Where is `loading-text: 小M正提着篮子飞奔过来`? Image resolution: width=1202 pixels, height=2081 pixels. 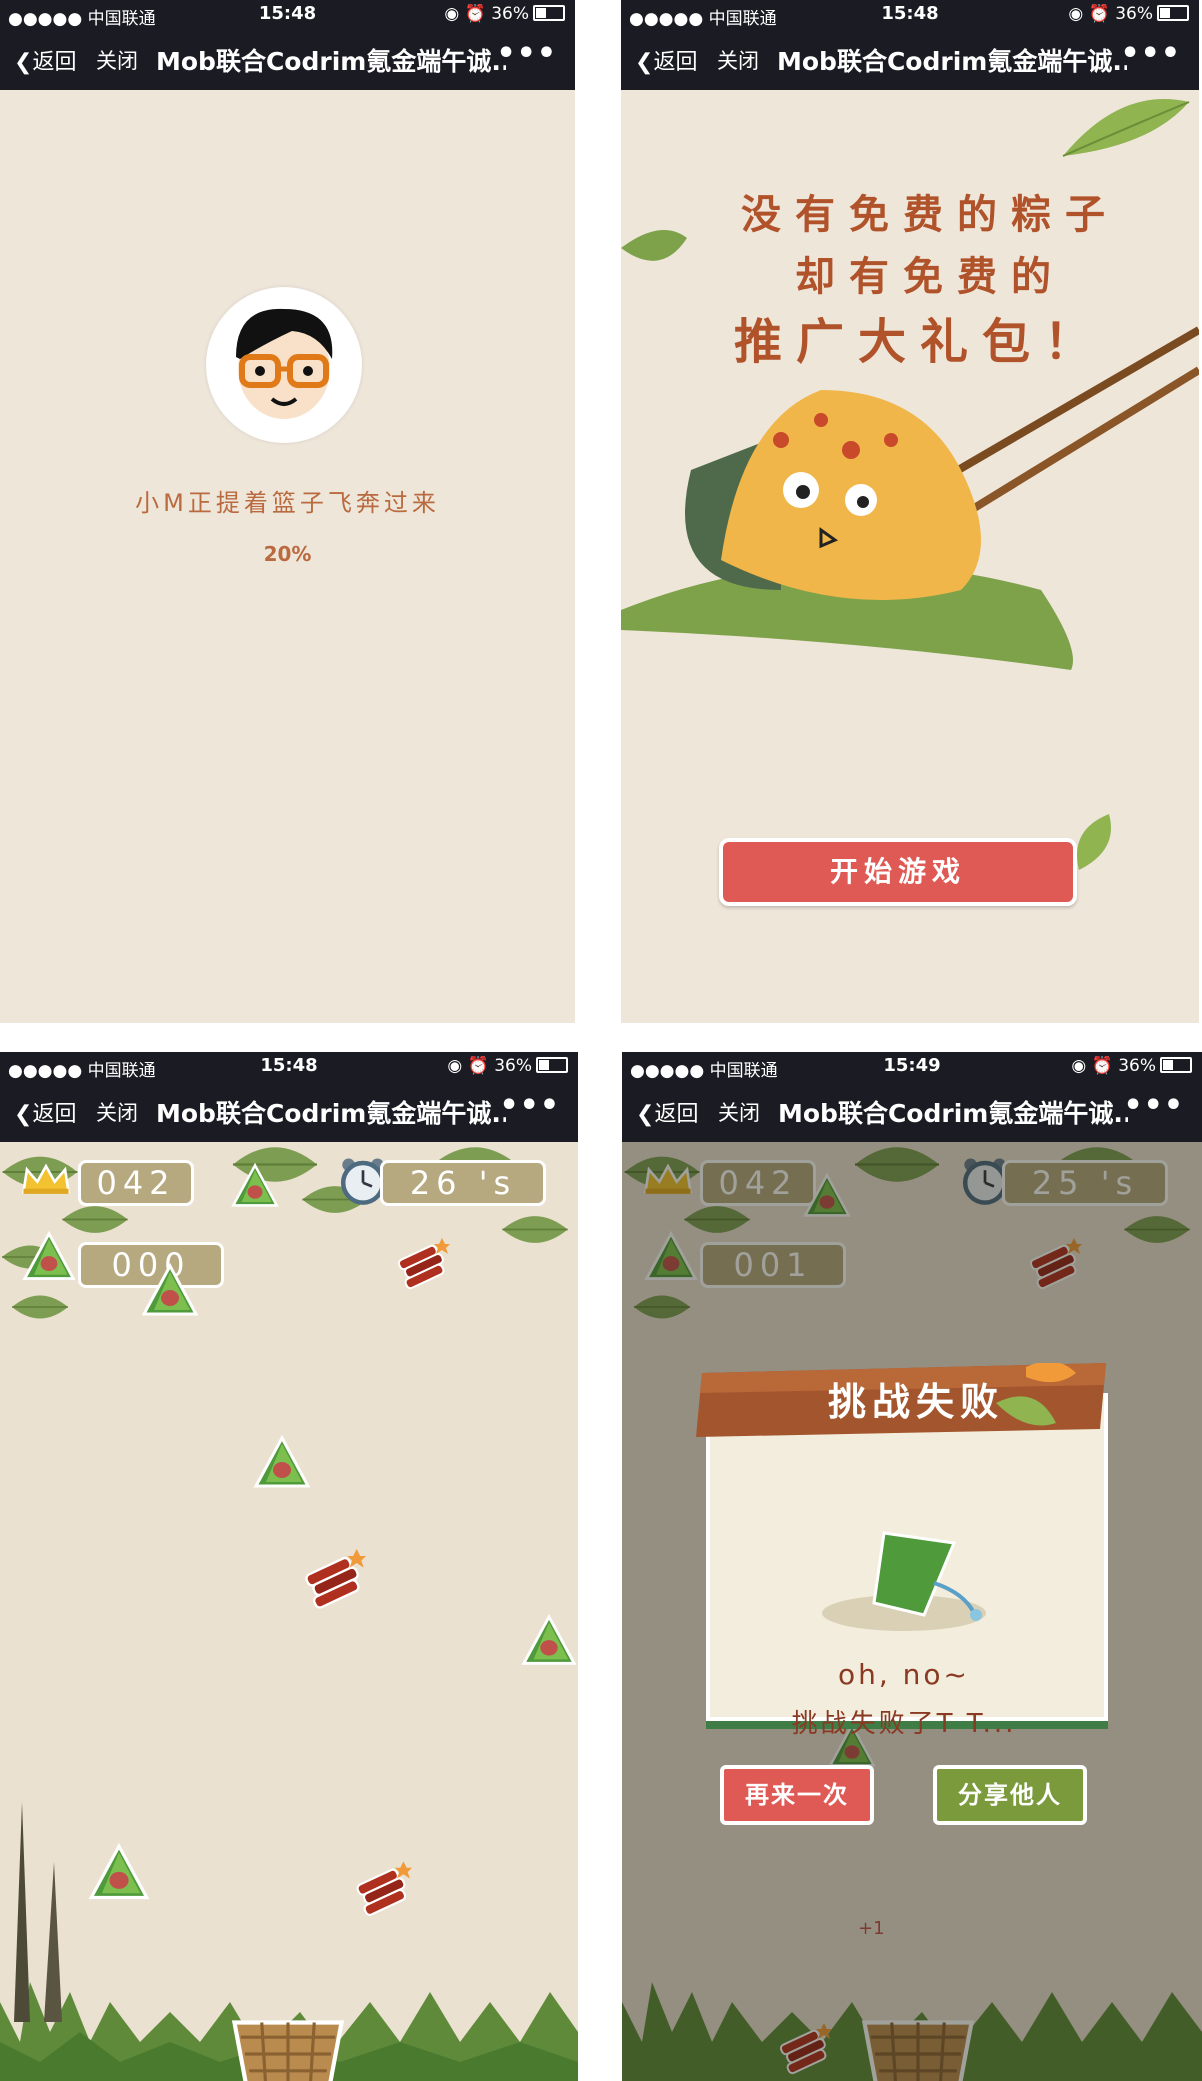
loading-text: 小M正提着篮子飞奔过来 is located at coordinates (287, 503).